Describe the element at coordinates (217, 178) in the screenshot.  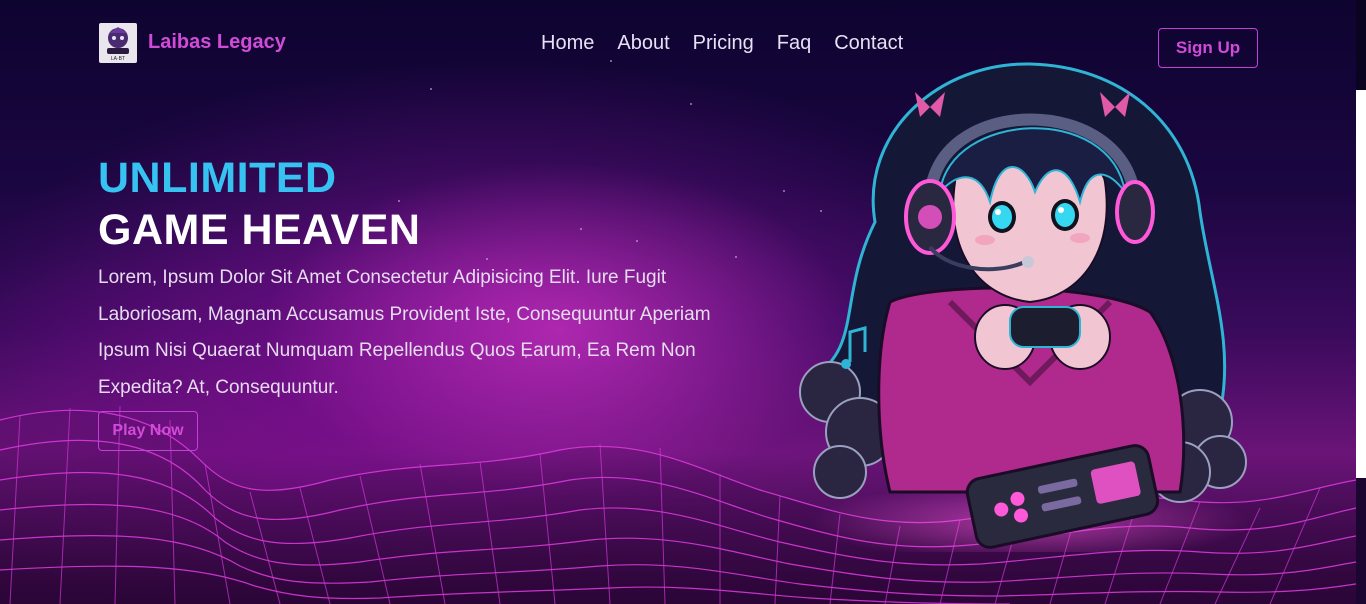
I see `hero-title-line1: UNLIMITED` at that location.